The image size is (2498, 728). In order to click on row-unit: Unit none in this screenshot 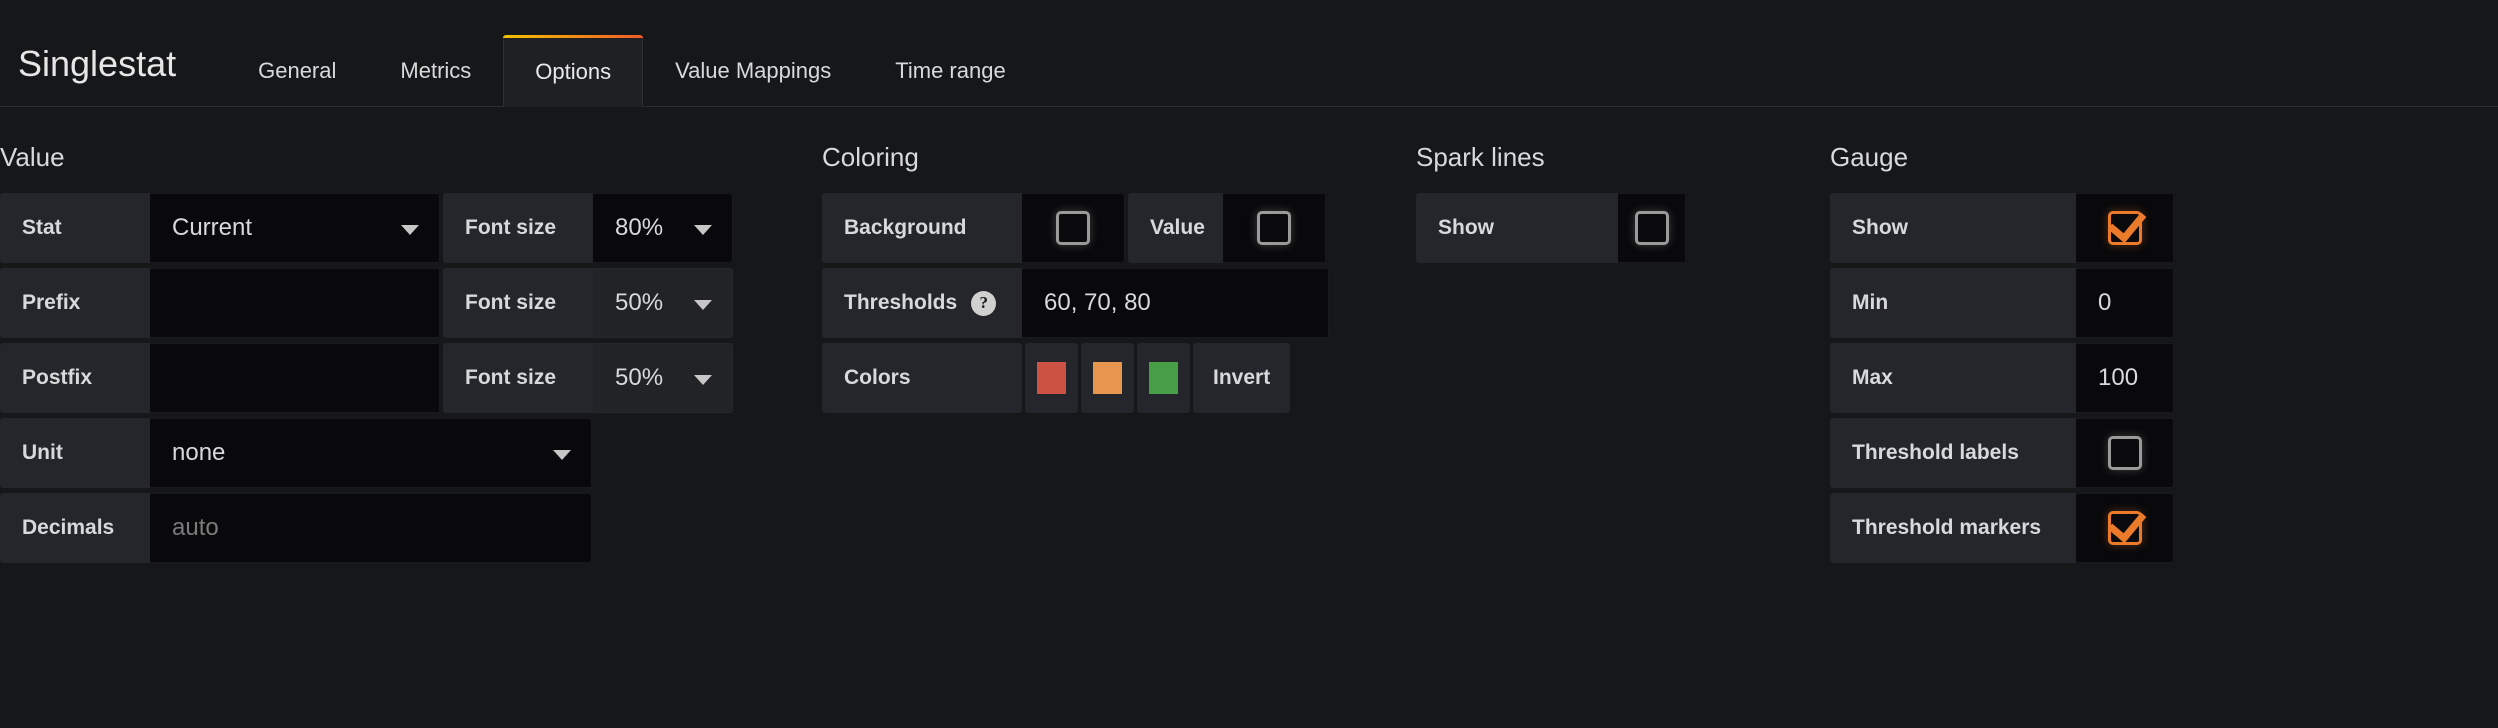, I will do `click(411, 453)`.